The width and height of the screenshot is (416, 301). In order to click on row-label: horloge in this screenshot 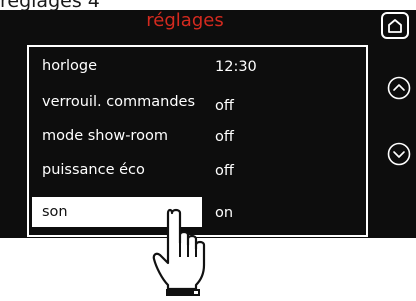, I will do `click(70, 66)`.